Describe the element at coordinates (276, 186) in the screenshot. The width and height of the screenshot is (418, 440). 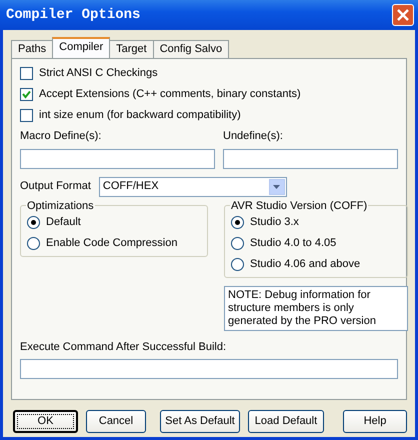
I see `caret-icon` at that location.